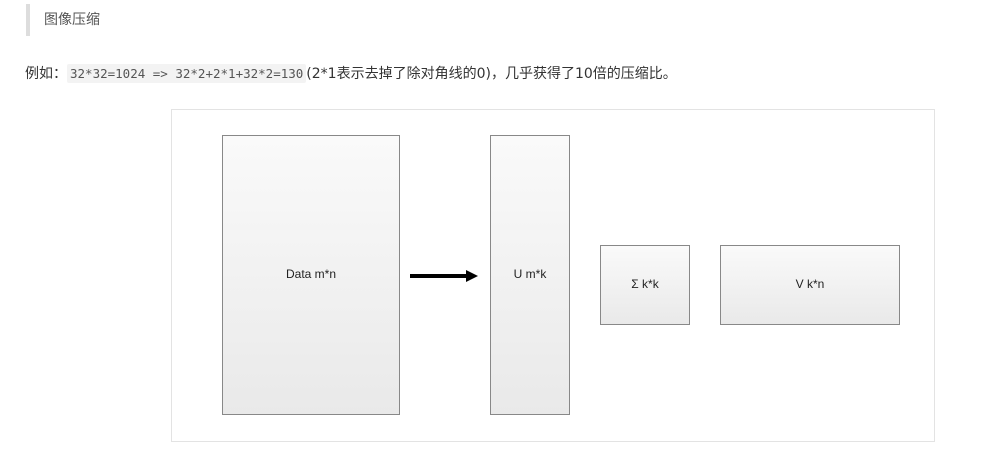  I want to click on v-matrix-box: V k*n, so click(810, 285).